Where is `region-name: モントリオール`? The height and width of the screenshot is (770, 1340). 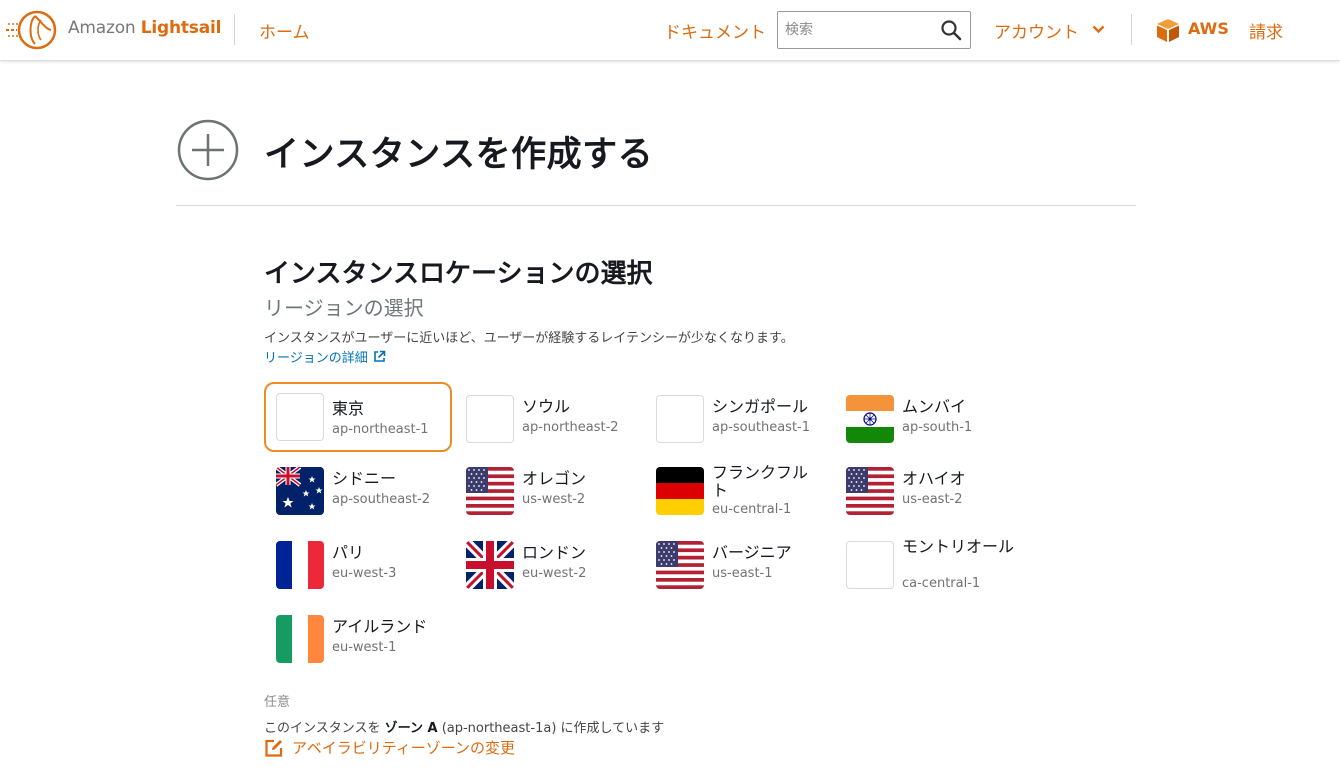 region-name: モントリオール is located at coordinates (958, 546).